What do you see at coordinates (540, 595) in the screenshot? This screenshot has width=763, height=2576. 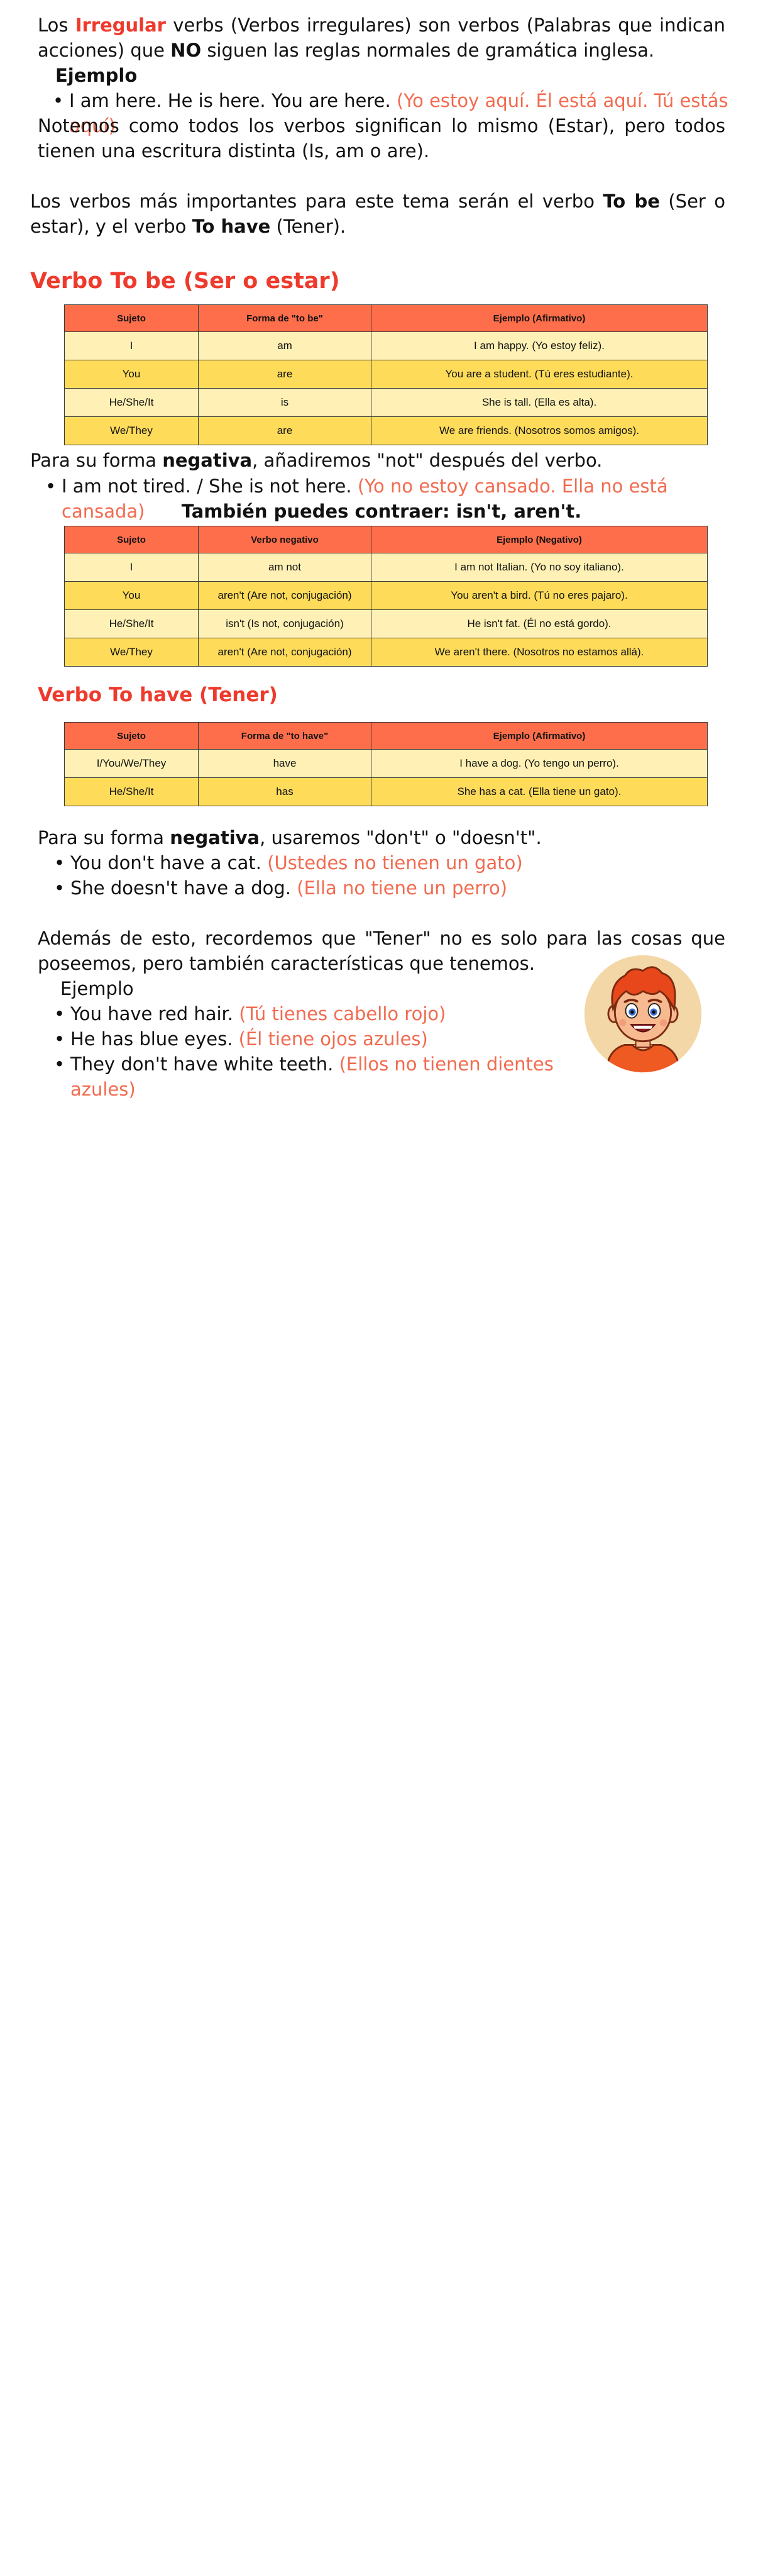 I see `cell-example: You aren't a bird. (Tú no eres pajaro).` at bounding box center [540, 595].